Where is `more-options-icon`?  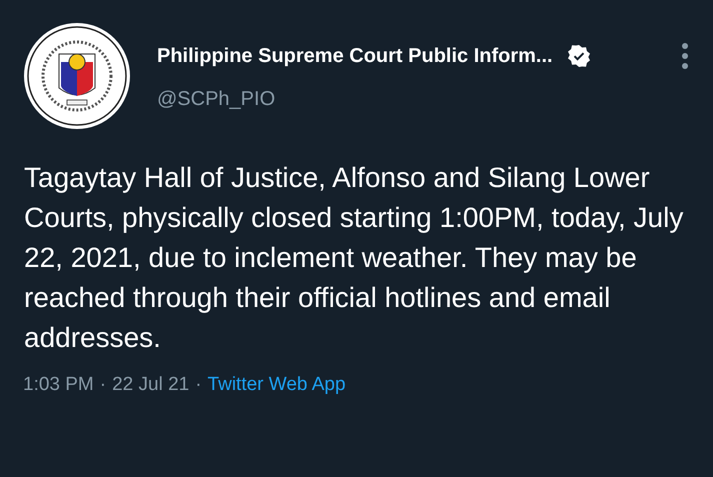
more-options-icon is located at coordinates (685, 56).